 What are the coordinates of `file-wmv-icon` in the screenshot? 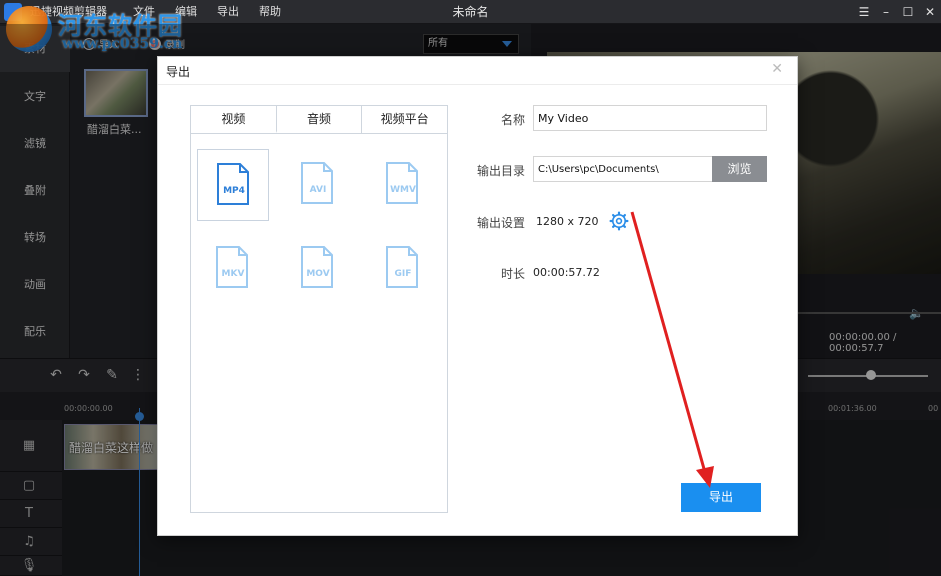 It's located at (402, 183).